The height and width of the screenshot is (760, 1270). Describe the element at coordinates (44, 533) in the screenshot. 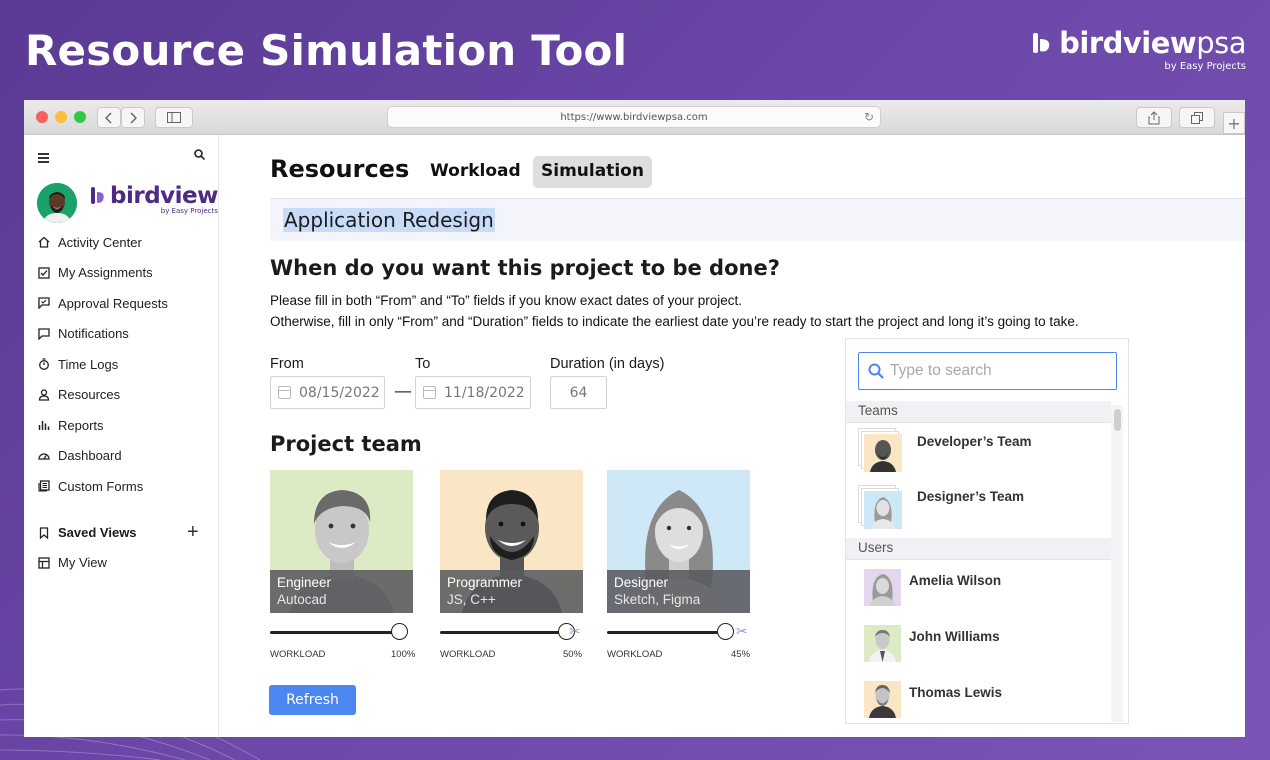

I see `bookmark-icon` at that location.